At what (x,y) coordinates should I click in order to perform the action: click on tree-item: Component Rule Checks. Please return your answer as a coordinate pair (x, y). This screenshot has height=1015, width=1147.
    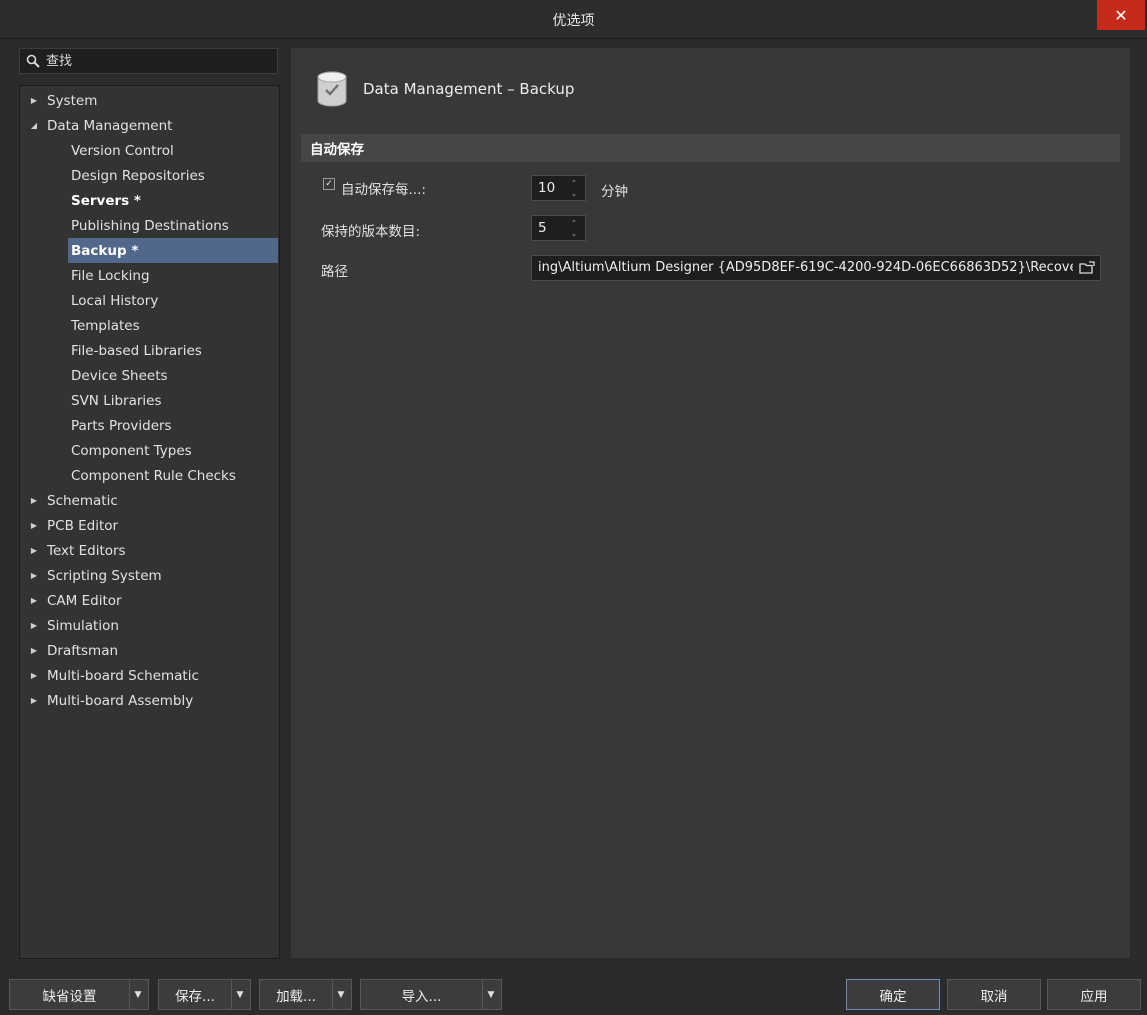
    Looking at the image, I should click on (149, 475).